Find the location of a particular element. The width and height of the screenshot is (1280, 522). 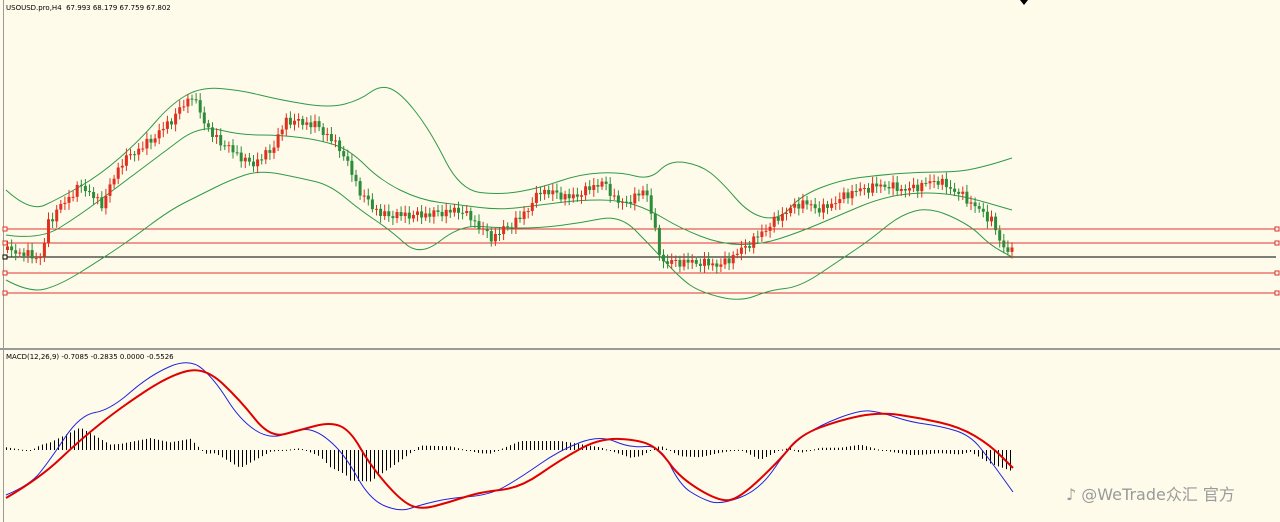

level-start-marker is located at coordinates (5, 293).